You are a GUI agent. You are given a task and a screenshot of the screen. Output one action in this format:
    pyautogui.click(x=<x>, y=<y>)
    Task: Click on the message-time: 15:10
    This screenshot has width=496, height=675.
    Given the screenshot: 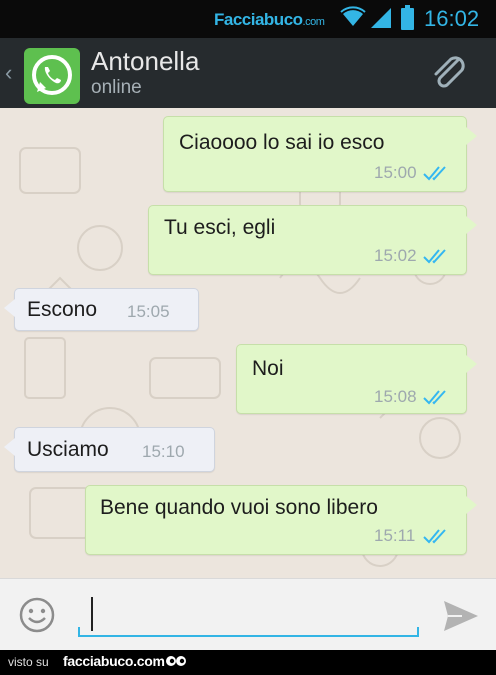 What is the action you would take?
    pyautogui.click(x=163, y=451)
    